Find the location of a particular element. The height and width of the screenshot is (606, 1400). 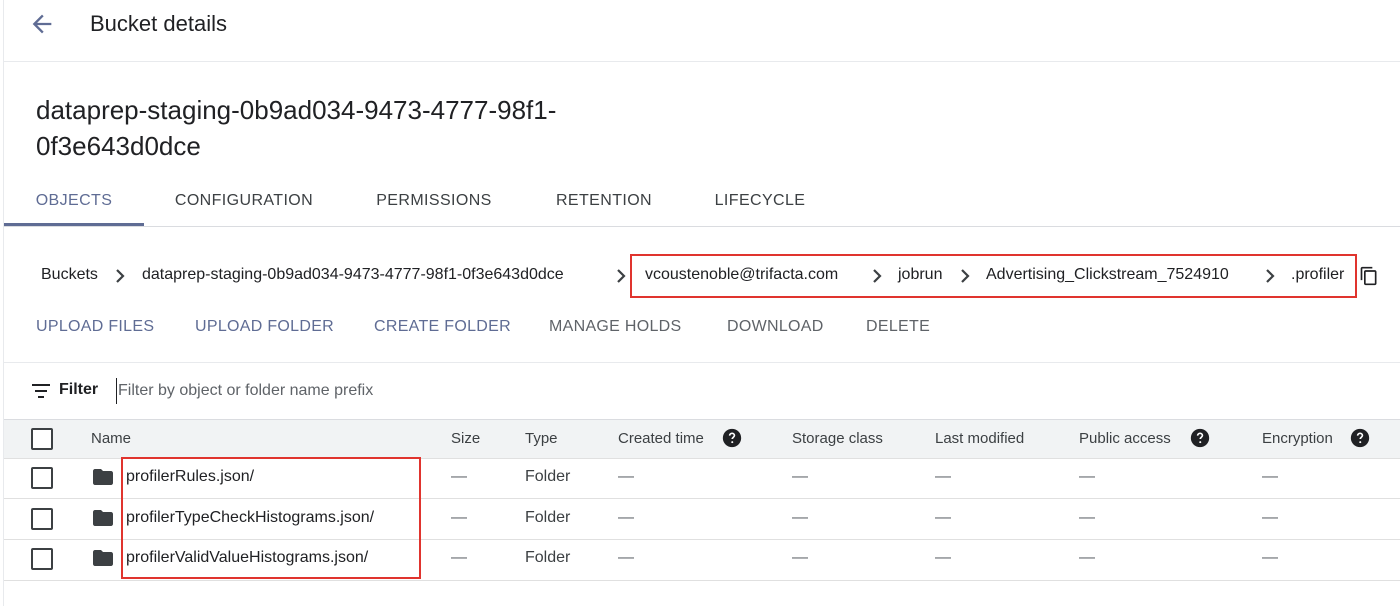

header-divider is located at coordinates (702, 61).